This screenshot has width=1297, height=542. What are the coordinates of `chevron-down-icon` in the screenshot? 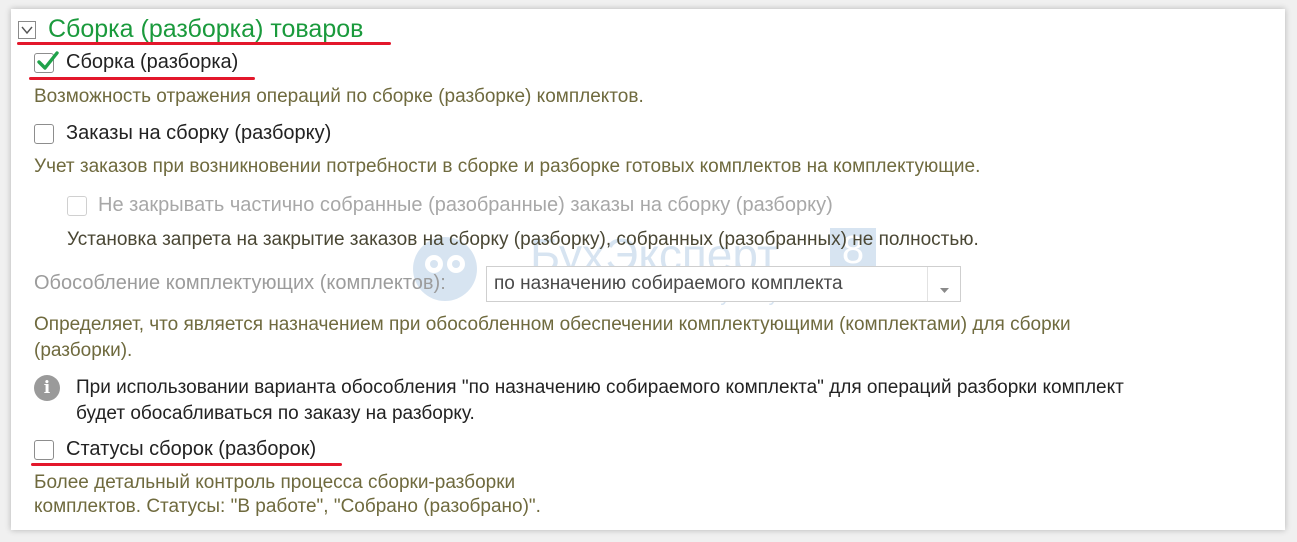 It's located at (27, 30).